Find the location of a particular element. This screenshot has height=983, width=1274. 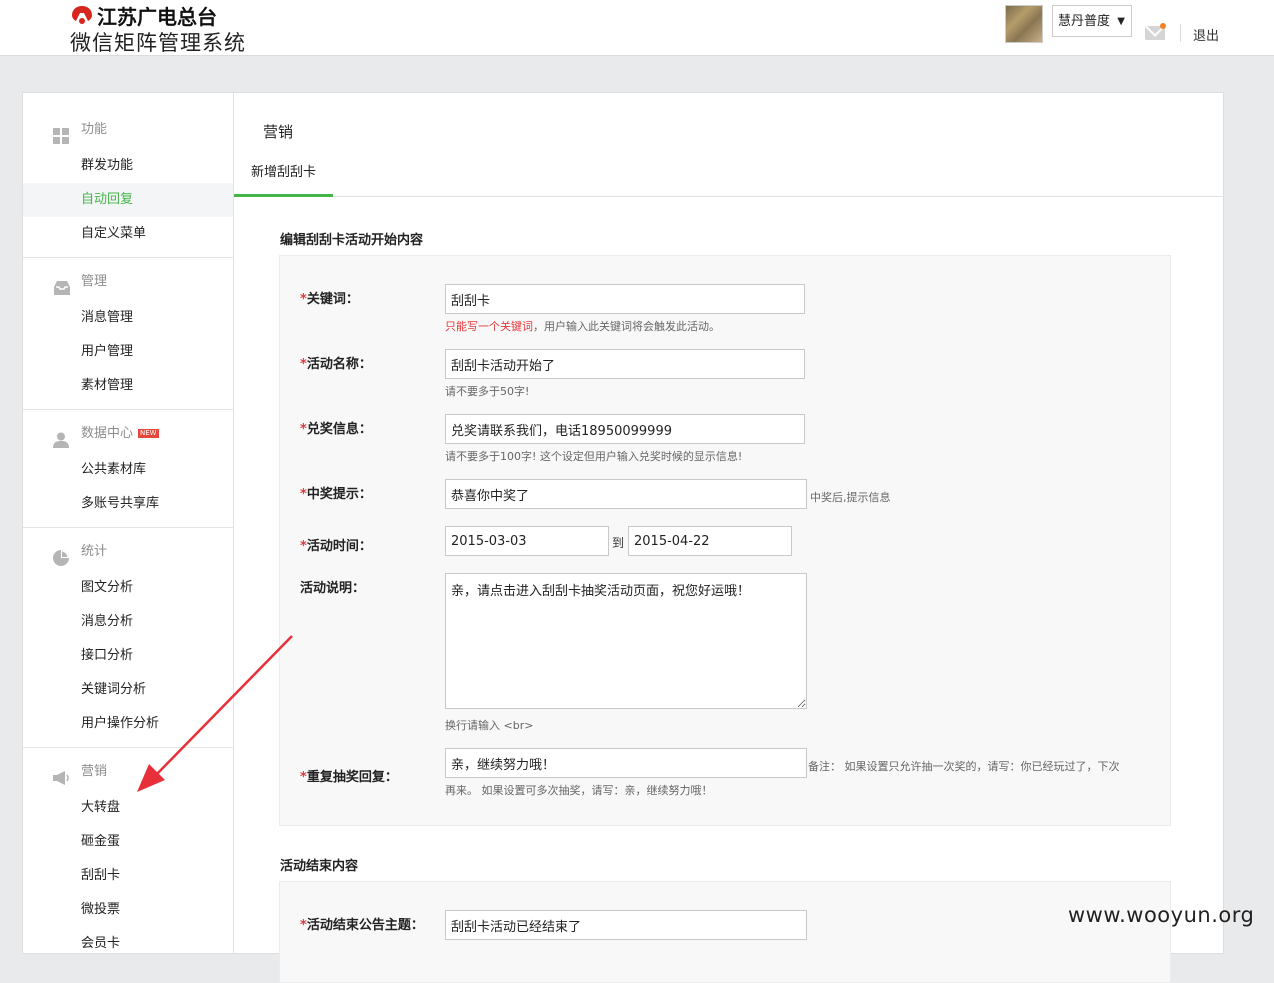

unread-dot is located at coordinates (1163, 26).